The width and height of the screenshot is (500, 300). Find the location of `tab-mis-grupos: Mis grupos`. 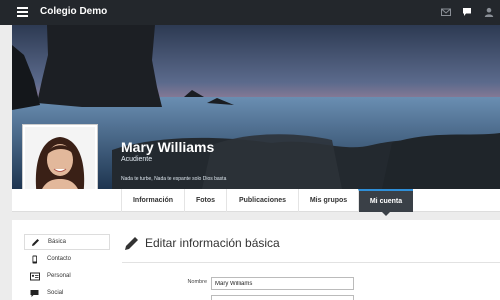

tab-mis-grupos: Mis grupos is located at coordinates (328, 200).